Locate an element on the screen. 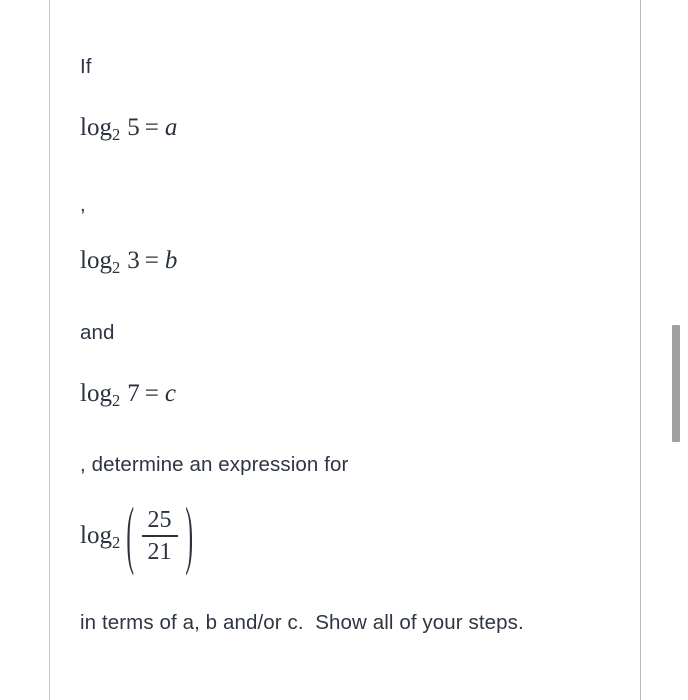  fraction-denominator: 21 is located at coordinates (159, 552).